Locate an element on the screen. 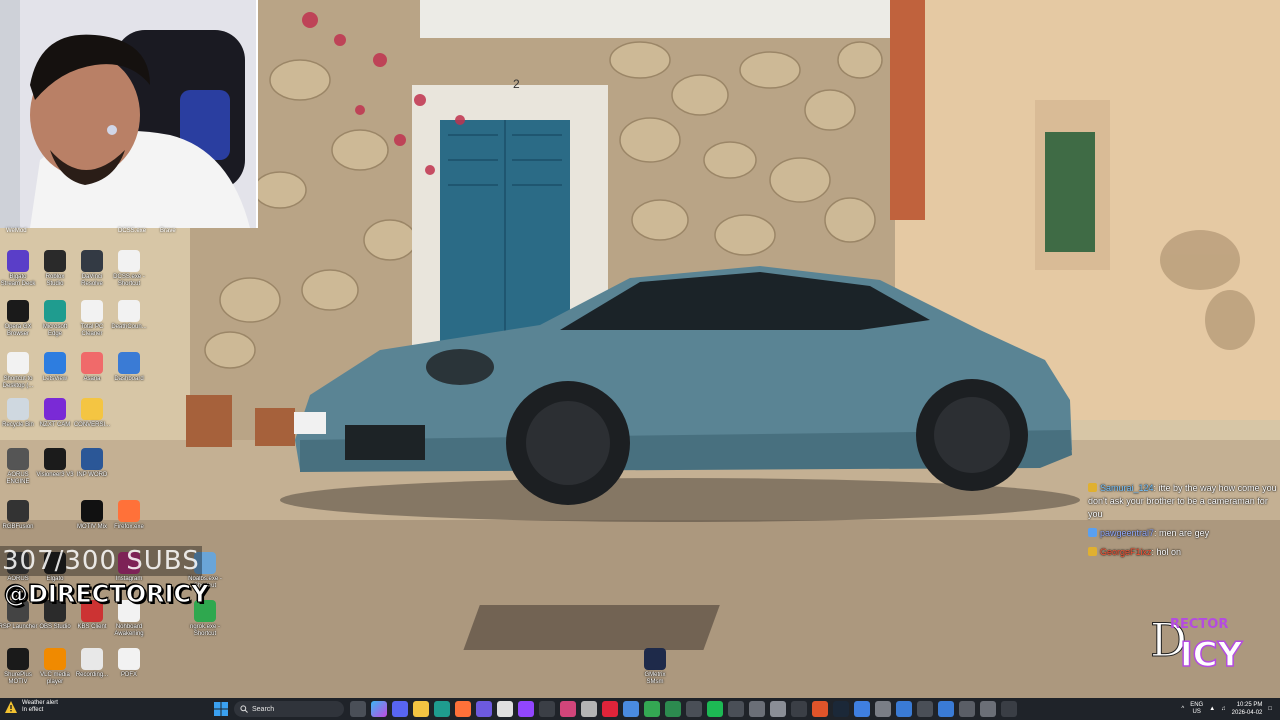  visioneer-icon is located at coordinates (55, 459).